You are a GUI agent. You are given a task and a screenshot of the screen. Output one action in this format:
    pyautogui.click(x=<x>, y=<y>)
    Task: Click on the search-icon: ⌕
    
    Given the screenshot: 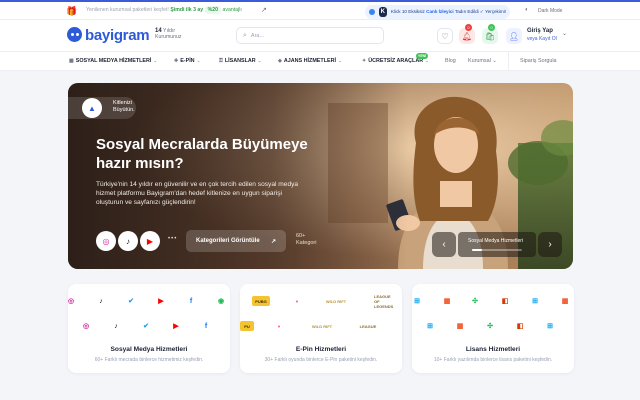 What is the action you would take?
    pyautogui.click(x=245, y=35)
    